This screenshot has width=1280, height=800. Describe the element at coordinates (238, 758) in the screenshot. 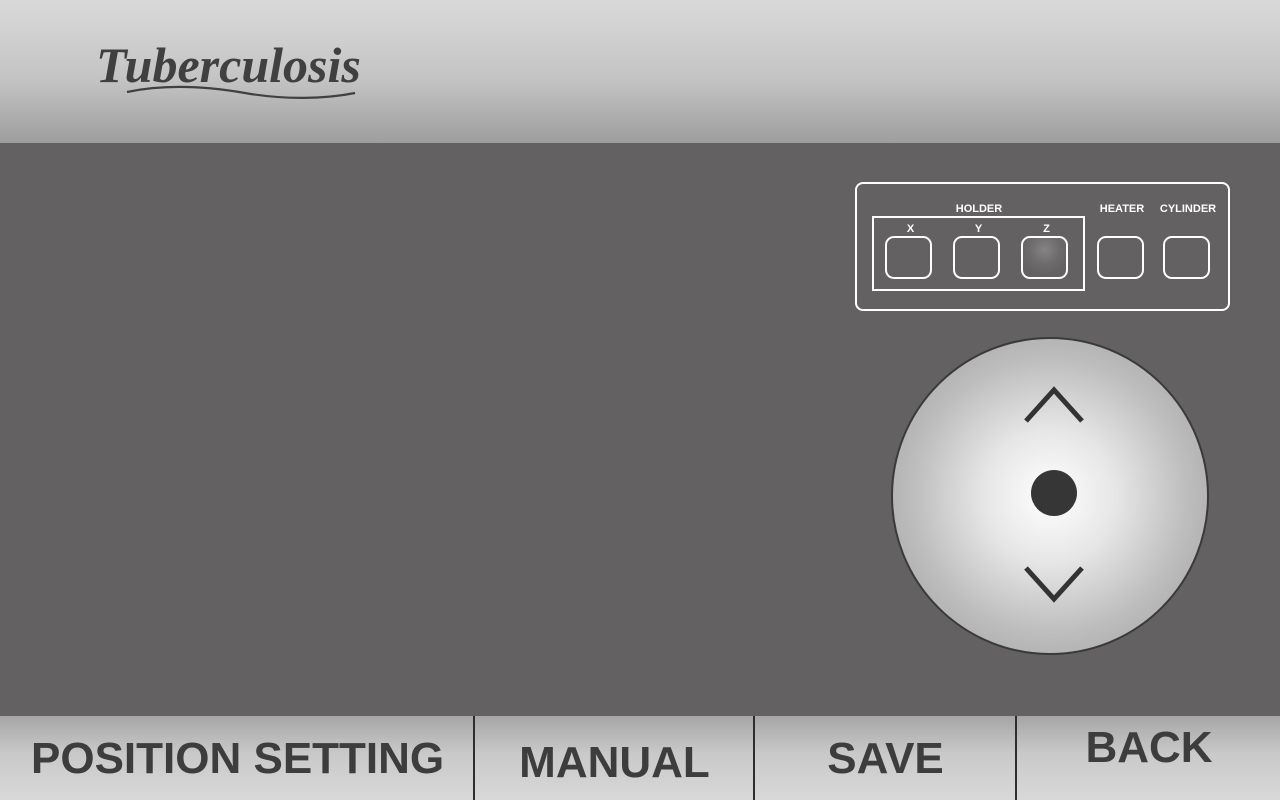

I see `page-title: POSITION SETTING` at that location.